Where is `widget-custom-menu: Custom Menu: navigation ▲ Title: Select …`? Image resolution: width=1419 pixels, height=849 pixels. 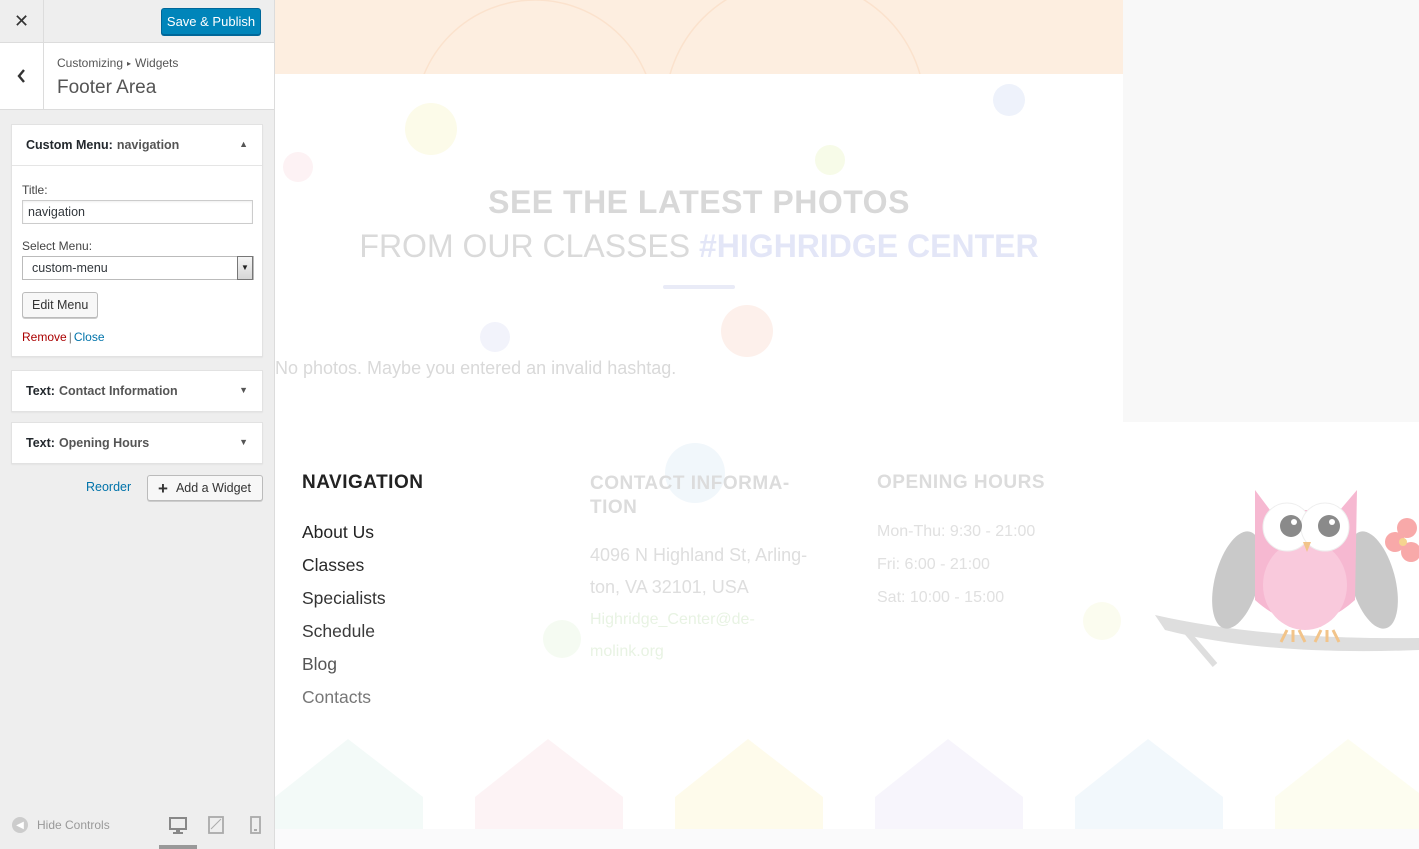 widget-custom-menu: Custom Menu: navigation ▲ Title: Select … is located at coordinates (137, 240).